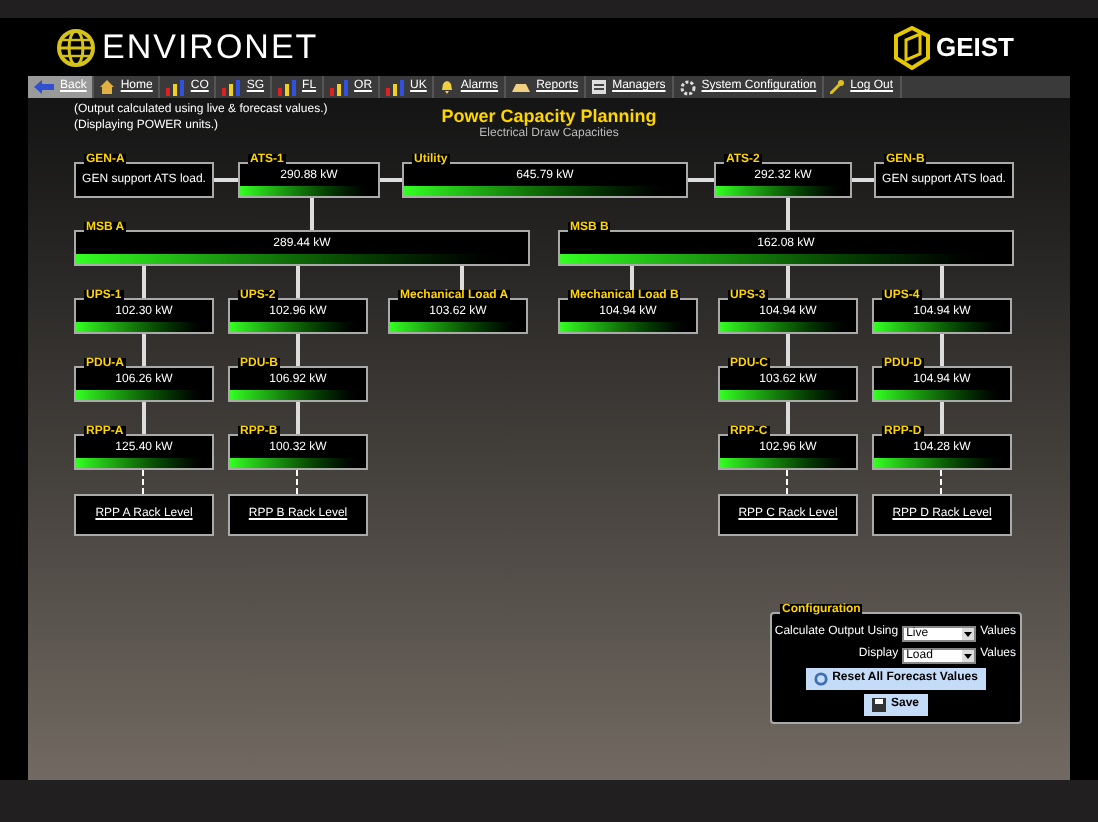 The height and width of the screenshot is (822, 1098). I want to click on left-arrow-icon, so click(44, 87).